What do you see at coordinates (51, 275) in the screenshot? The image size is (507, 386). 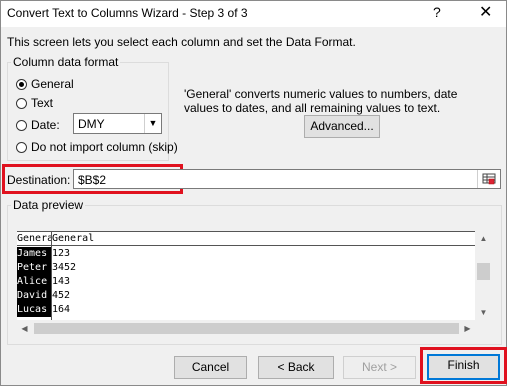 I see `column-divider` at bounding box center [51, 275].